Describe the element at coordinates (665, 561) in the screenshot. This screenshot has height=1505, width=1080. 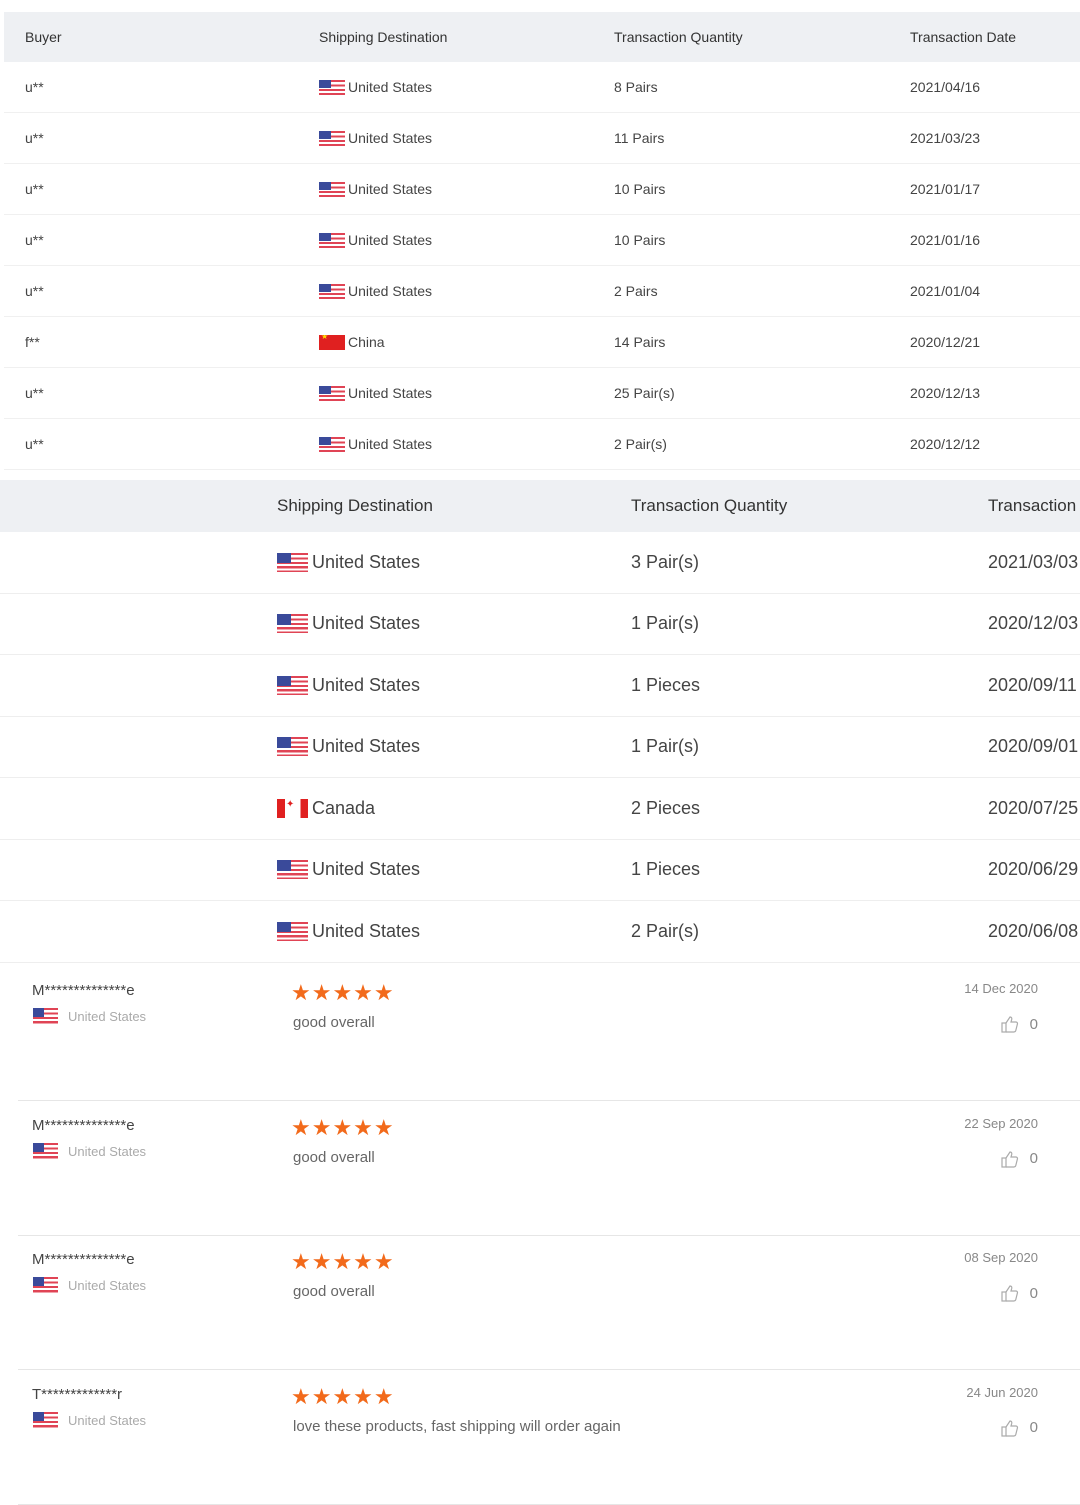
I see `quantity: 3 Pair(s)` at that location.